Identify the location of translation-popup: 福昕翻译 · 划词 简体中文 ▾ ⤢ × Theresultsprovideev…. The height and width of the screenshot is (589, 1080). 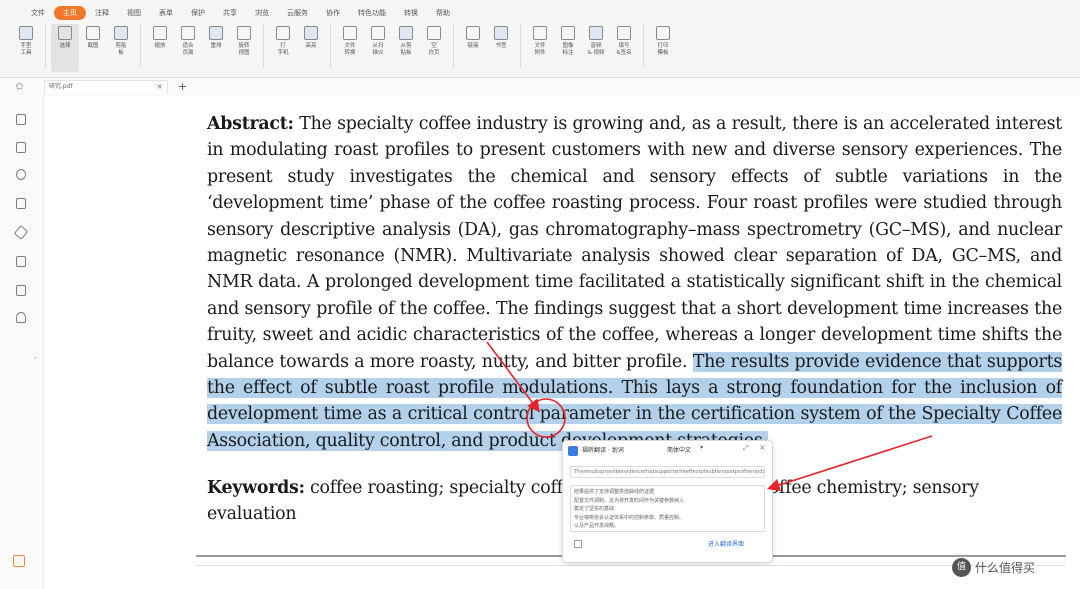
(667, 501).